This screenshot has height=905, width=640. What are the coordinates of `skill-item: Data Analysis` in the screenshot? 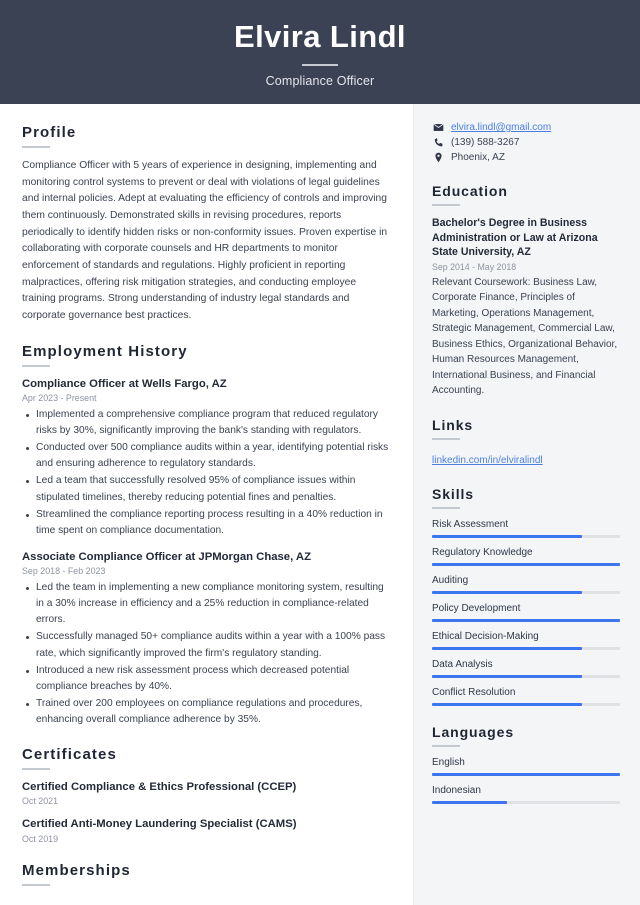 It's located at (526, 668).